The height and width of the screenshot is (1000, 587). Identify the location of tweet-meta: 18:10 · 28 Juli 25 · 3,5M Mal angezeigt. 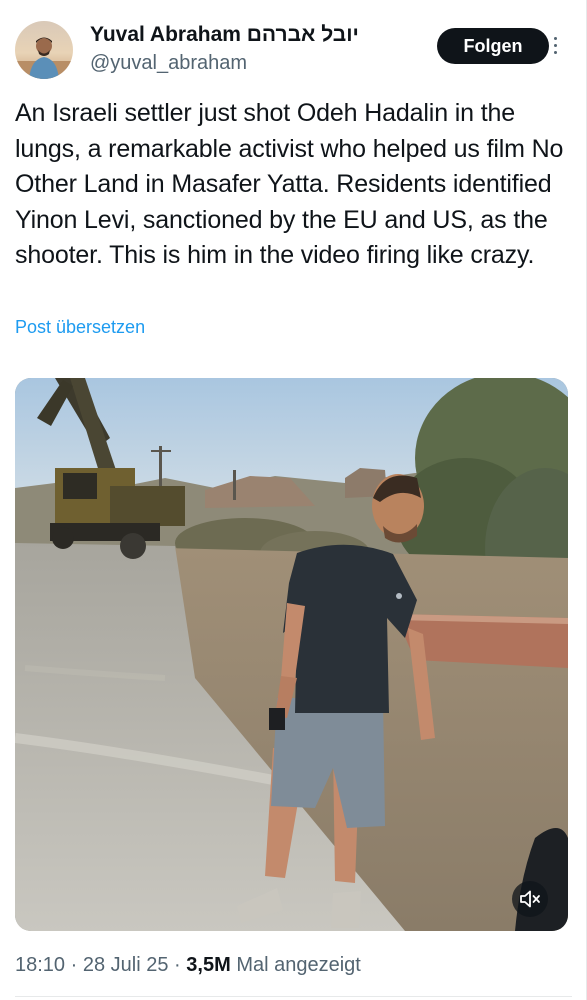
(188, 965).